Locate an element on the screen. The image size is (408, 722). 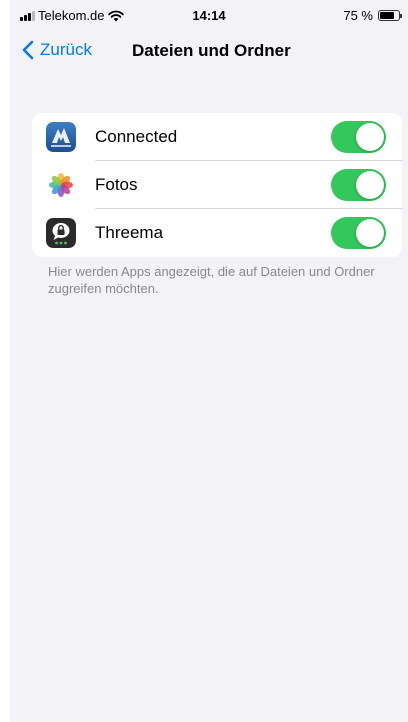
toggle-connected is located at coordinates (358, 137).